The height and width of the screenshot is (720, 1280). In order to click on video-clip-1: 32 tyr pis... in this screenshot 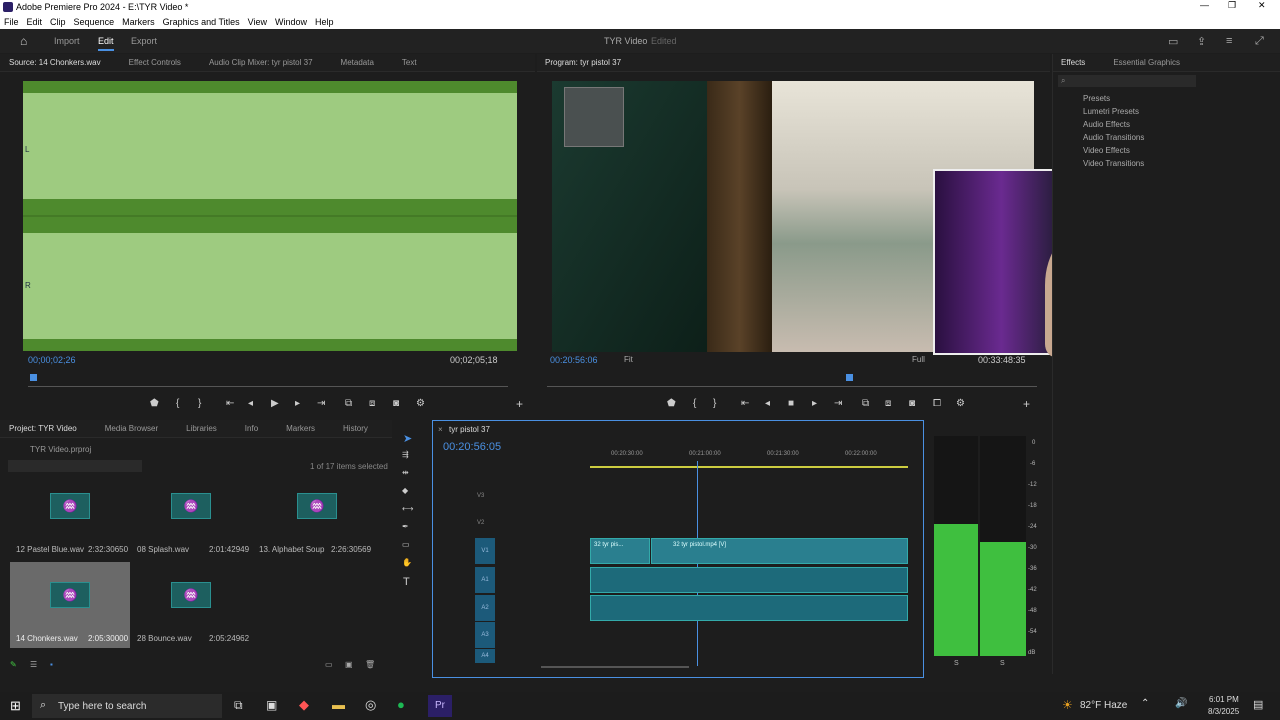, I will do `click(620, 551)`.